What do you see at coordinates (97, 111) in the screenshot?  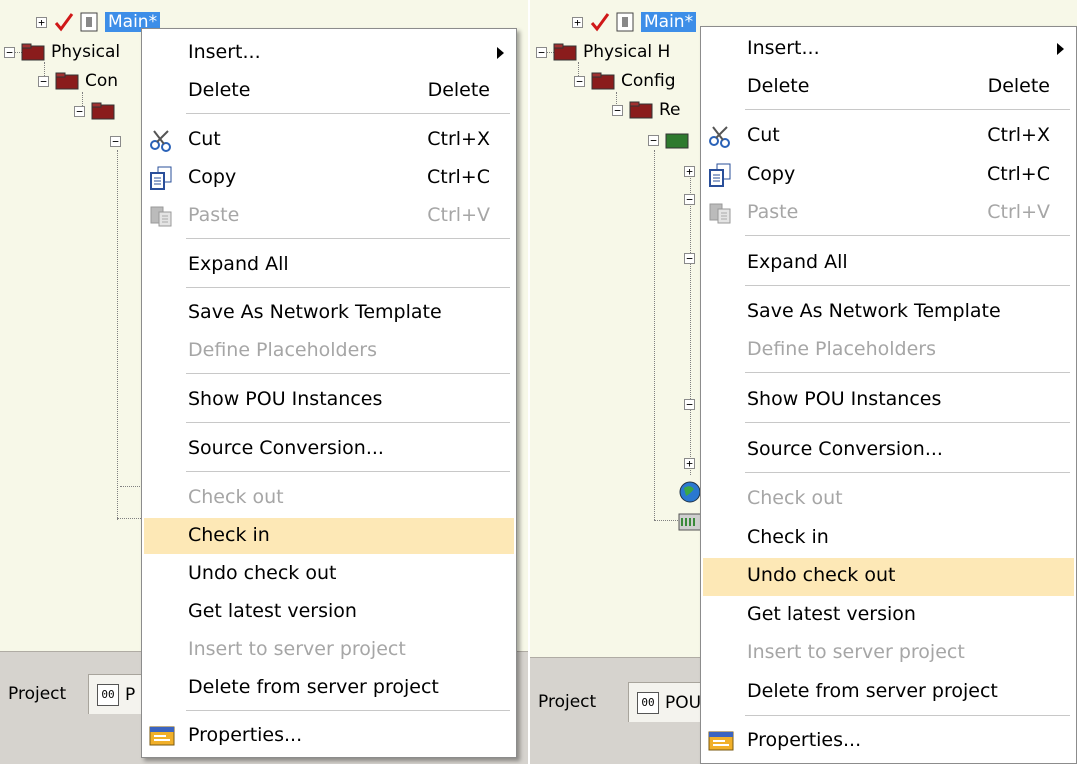 I see `tree-node-resource: −` at bounding box center [97, 111].